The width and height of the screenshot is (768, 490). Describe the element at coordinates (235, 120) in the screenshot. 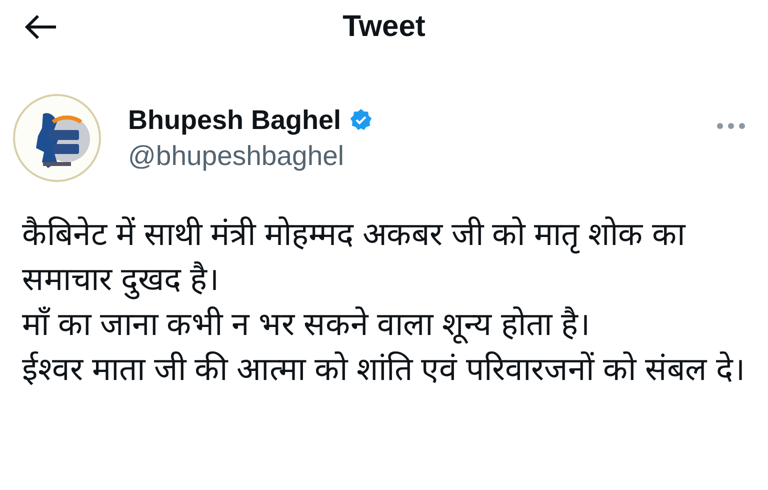

I see `author-name: Bhupesh Baghel` at that location.